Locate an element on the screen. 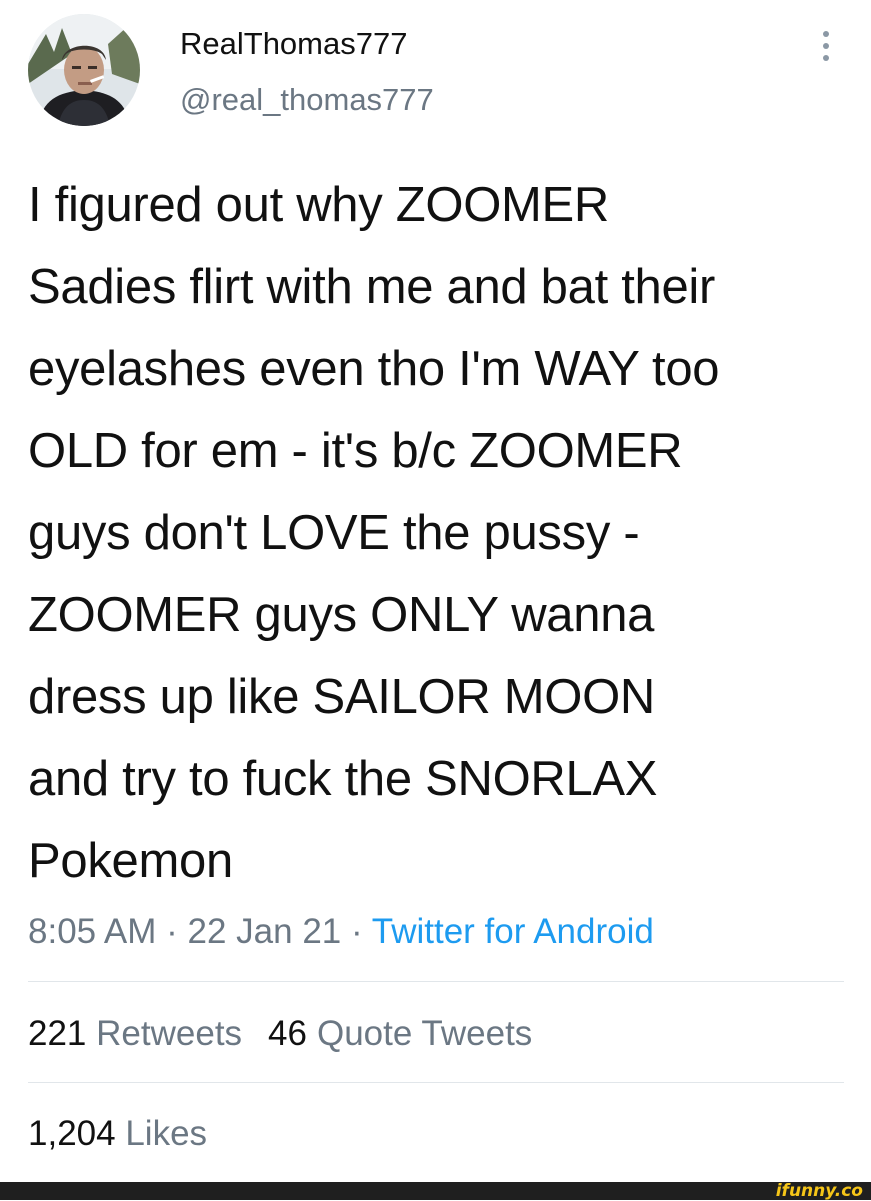 The image size is (871, 1201). tweet-text-line: Pokemon is located at coordinates (130, 861).